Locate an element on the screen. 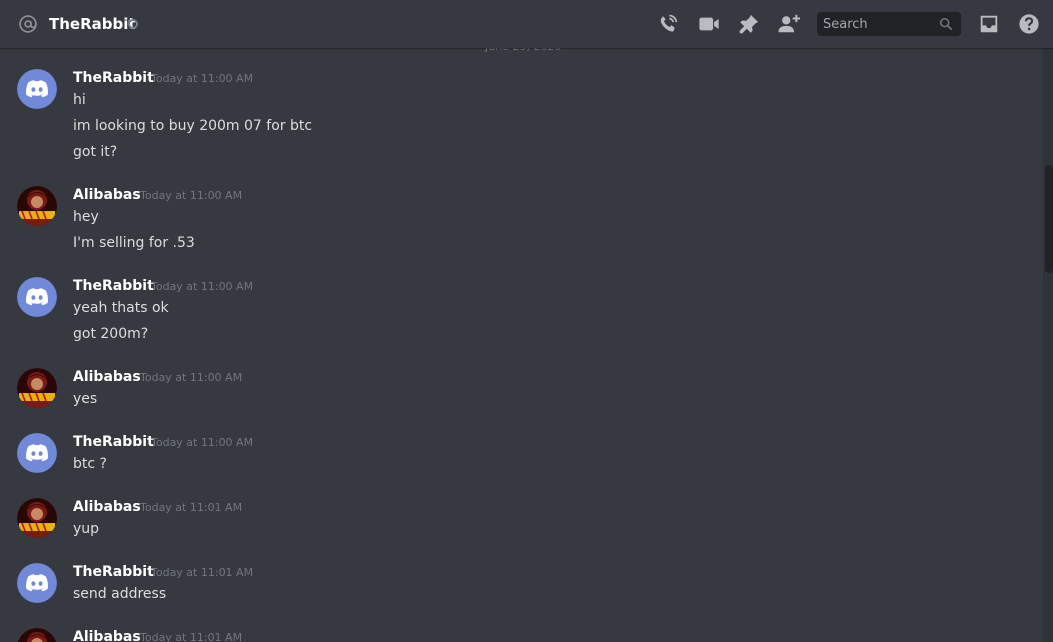 This screenshot has width=1053, height=642. message-text: got 200m? is located at coordinates (111, 334).